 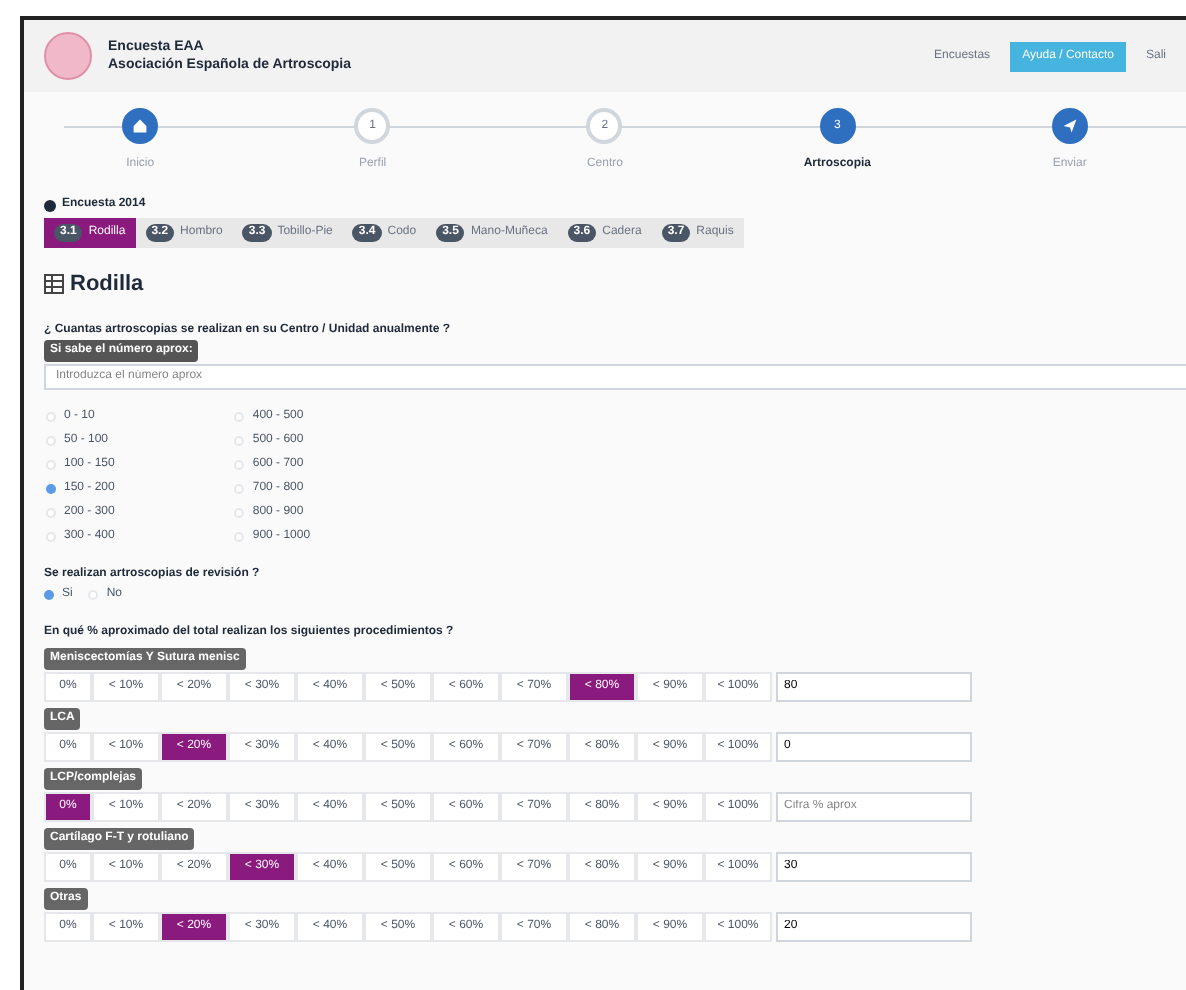 I want to click on send-icon, so click(x=1069, y=126).